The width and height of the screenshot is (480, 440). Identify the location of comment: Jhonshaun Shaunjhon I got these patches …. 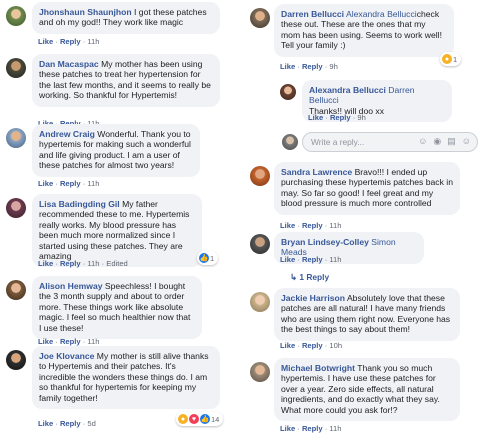
(116, 25).